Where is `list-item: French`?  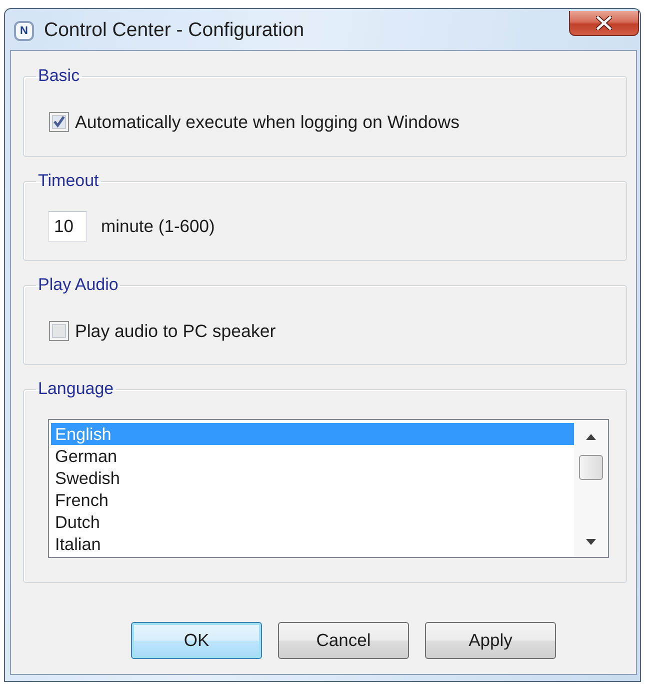
list-item: French is located at coordinates (312, 500).